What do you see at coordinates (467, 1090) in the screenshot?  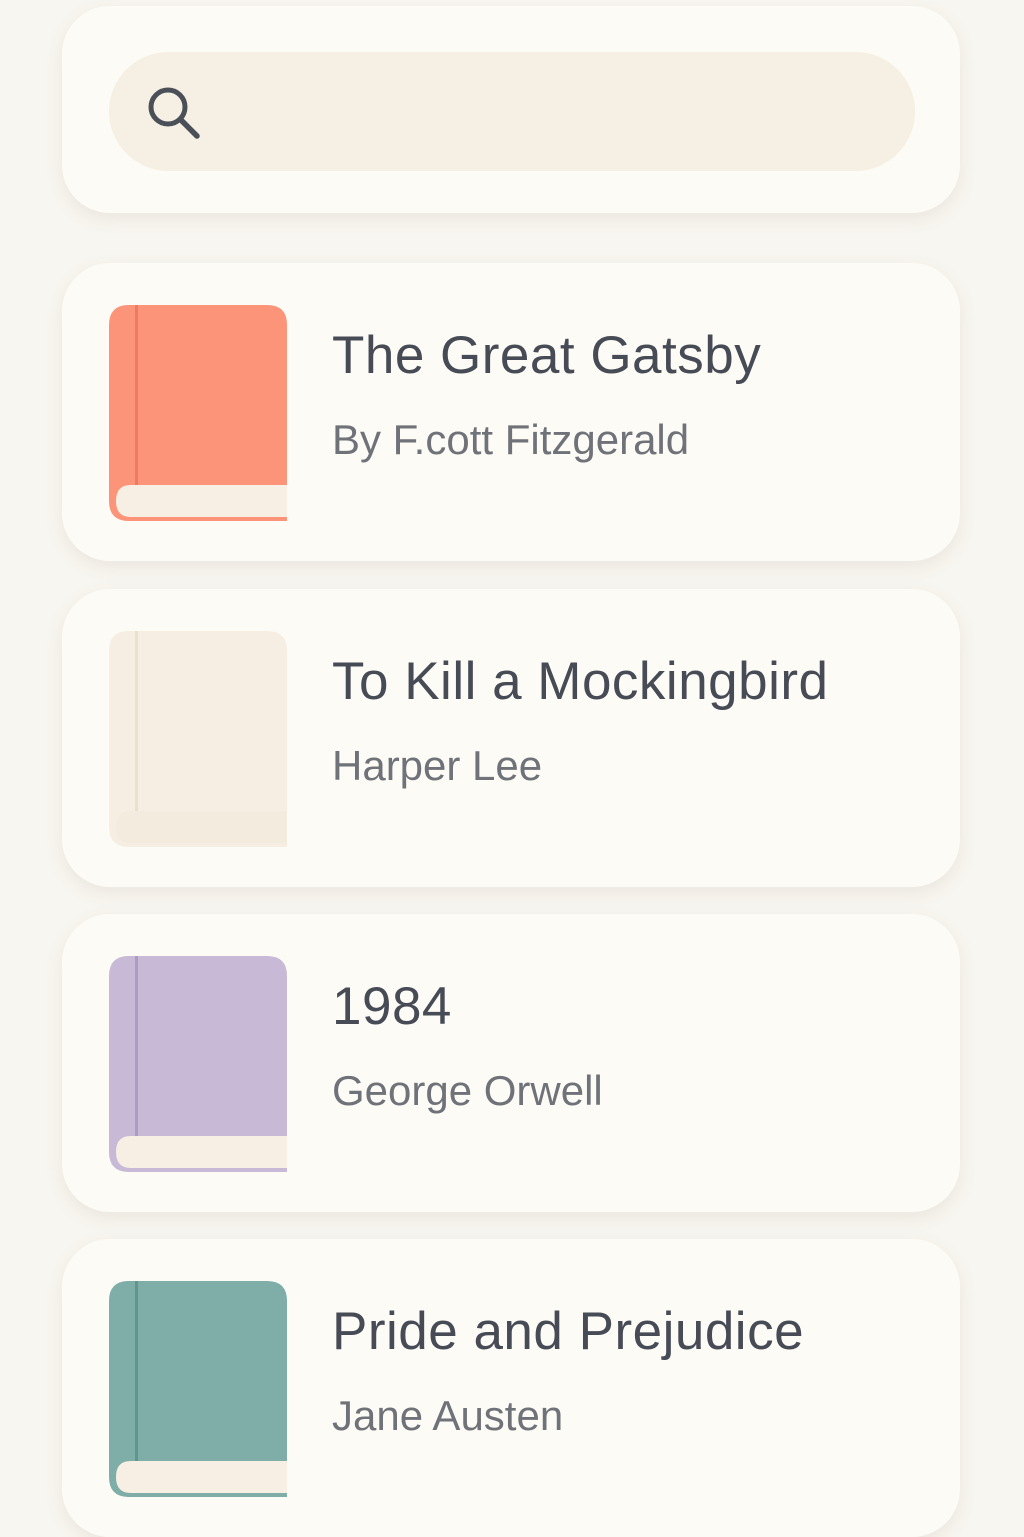 I see `book-author: George Orwell` at bounding box center [467, 1090].